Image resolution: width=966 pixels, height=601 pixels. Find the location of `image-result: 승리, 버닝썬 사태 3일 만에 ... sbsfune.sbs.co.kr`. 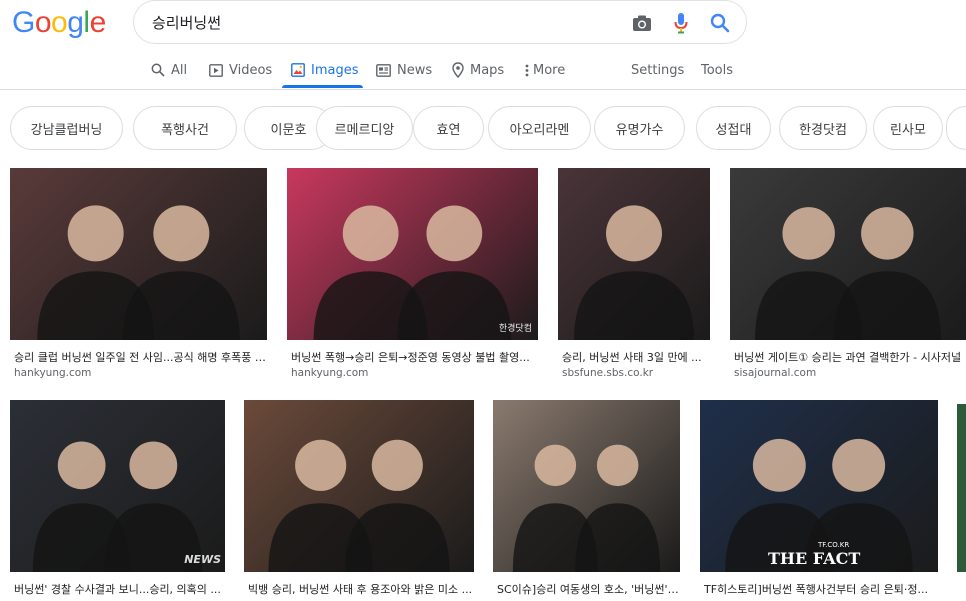

image-result: 승리, 버닝썬 사태 3일 만에 ... sbsfune.sbs.co.kr is located at coordinates (634, 274).